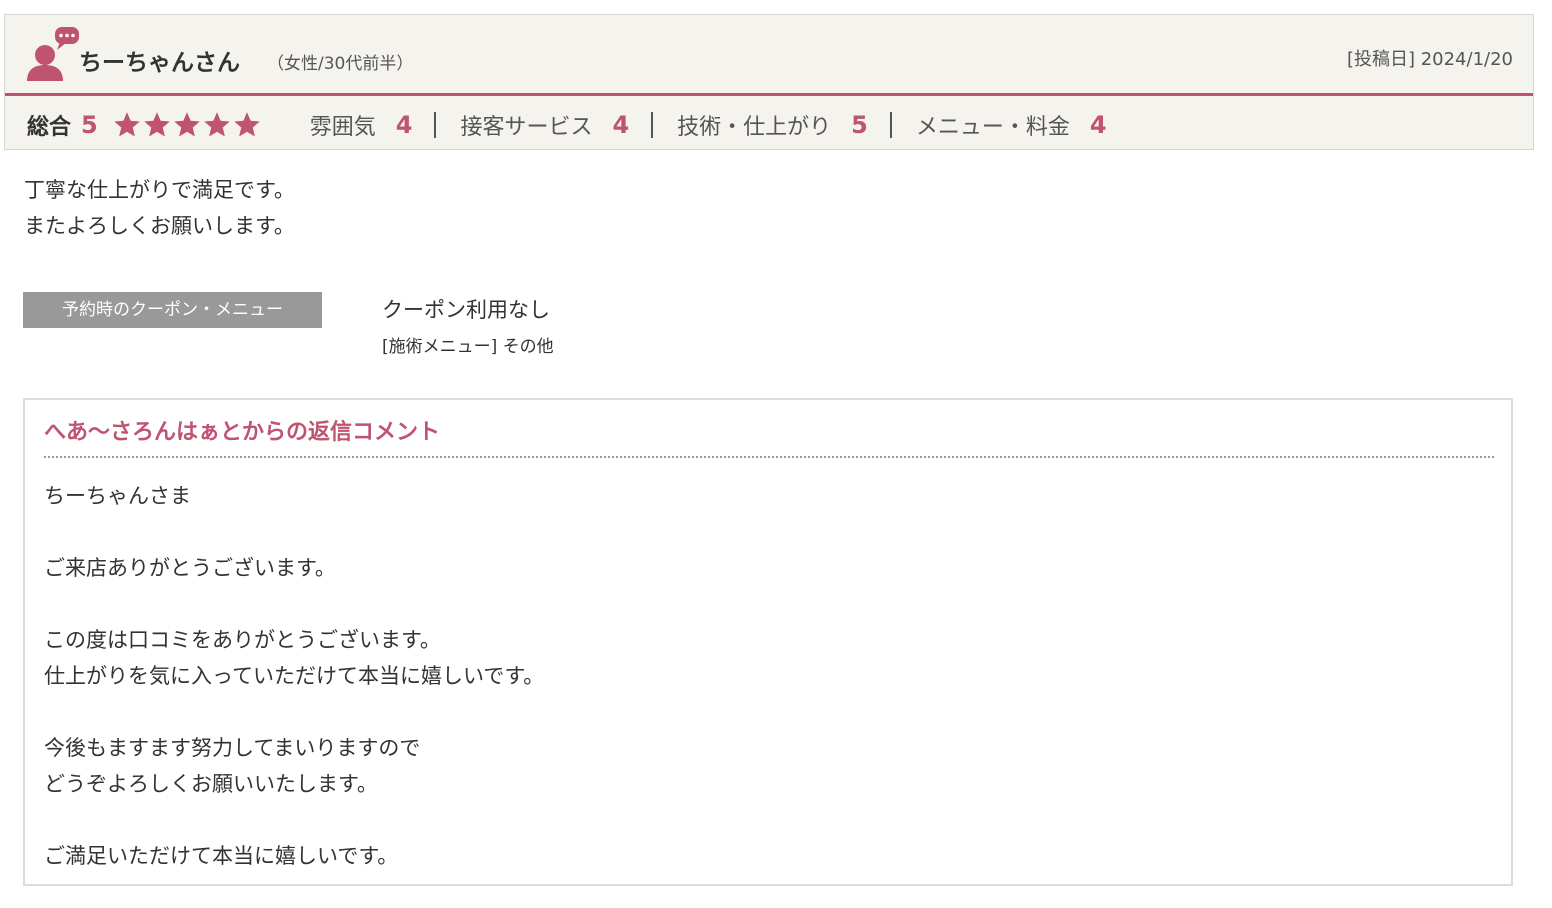 The height and width of the screenshot is (908, 1552). I want to click on rating-category-atmosphere: 雰囲気 4, so click(361, 125).